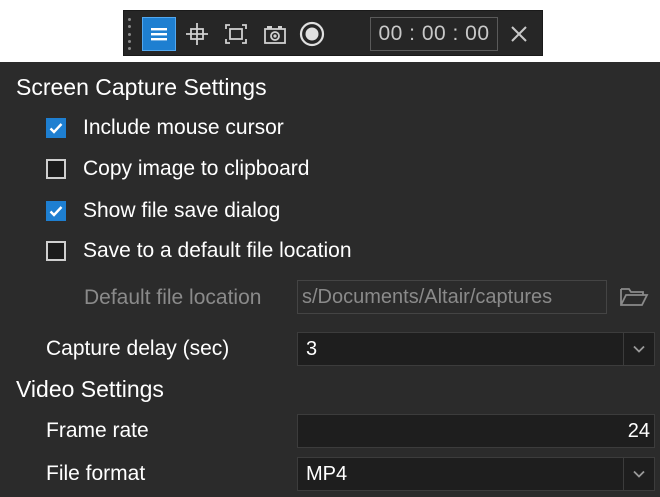 The image size is (660, 497). I want to click on screen-capture-settings-heading: Screen Capture Settings, so click(141, 87).